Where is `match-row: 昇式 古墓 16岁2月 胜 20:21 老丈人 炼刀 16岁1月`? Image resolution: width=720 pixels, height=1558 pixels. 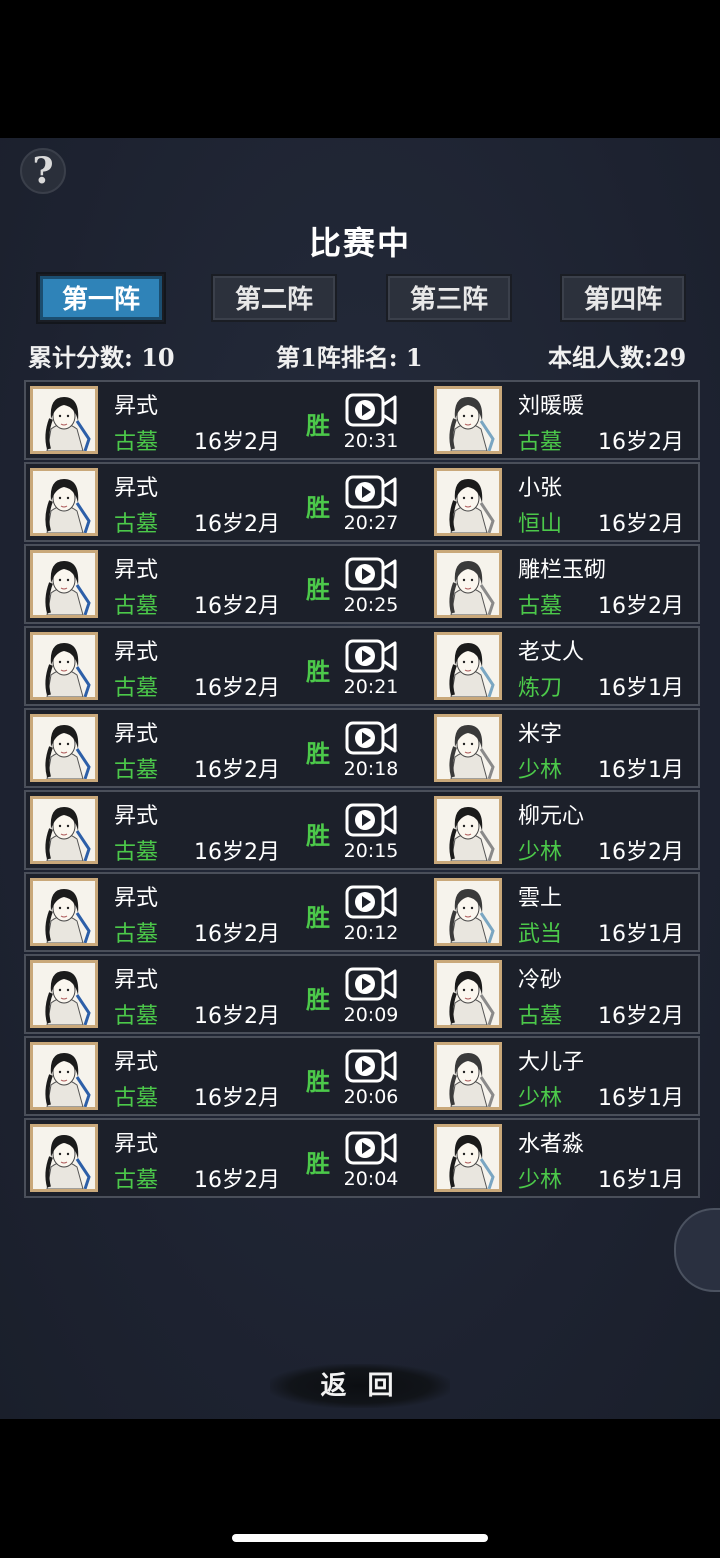 match-row: 昇式 古墓 16岁2月 胜 20:21 老丈人 炼刀 16岁1月 is located at coordinates (362, 666).